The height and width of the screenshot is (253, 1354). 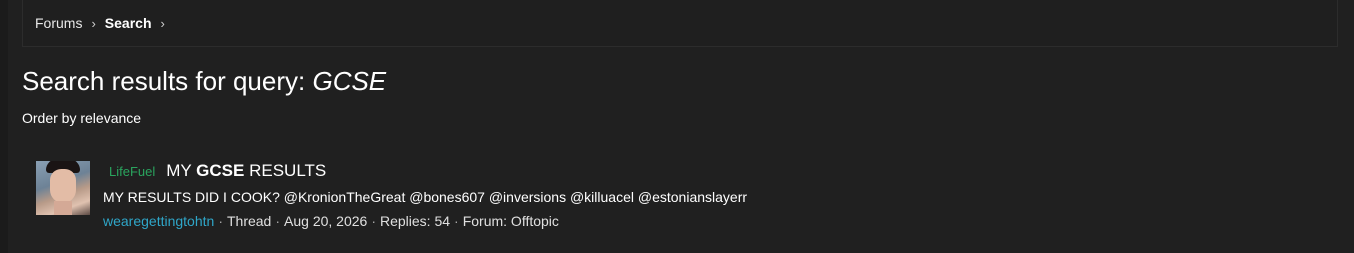 What do you see at coordinates (132, 171) in the screenshot?
I see `thread-prefix-badge: LifeFuel` at bounding box center [132, 171].